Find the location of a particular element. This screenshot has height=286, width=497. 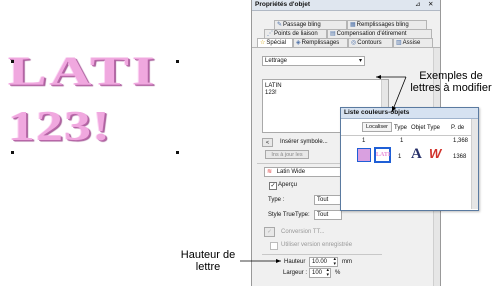

stitch-type-icon: W is located at coordinates (435, 153).